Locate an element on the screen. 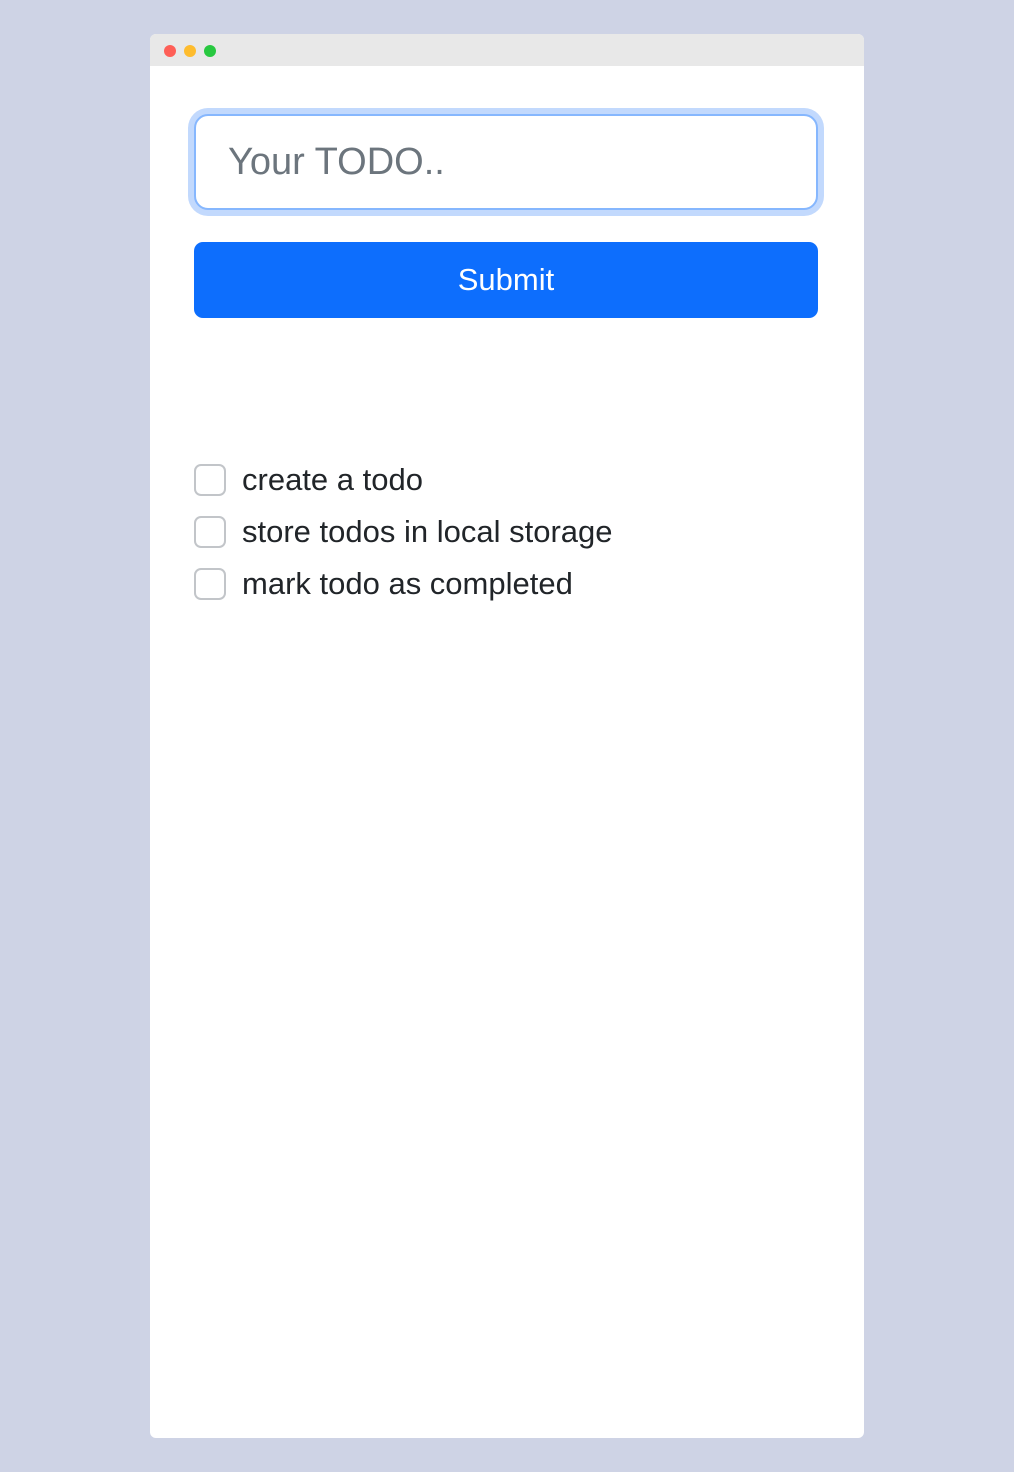 Image resolution: width=1014 pixels, height=1472 pixels. todo-item: mark todo as completed is located at coordinates (506, 584).